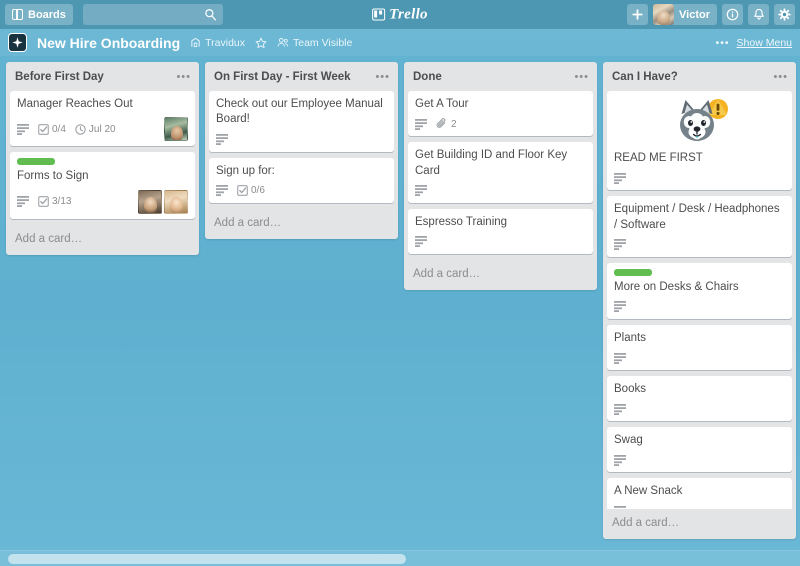 The width and height of the screenshot is (800, 566). Describe the element at coordinates (699, 290) in the screenshot. I see `card: More on Desks & Chairs` at that location.